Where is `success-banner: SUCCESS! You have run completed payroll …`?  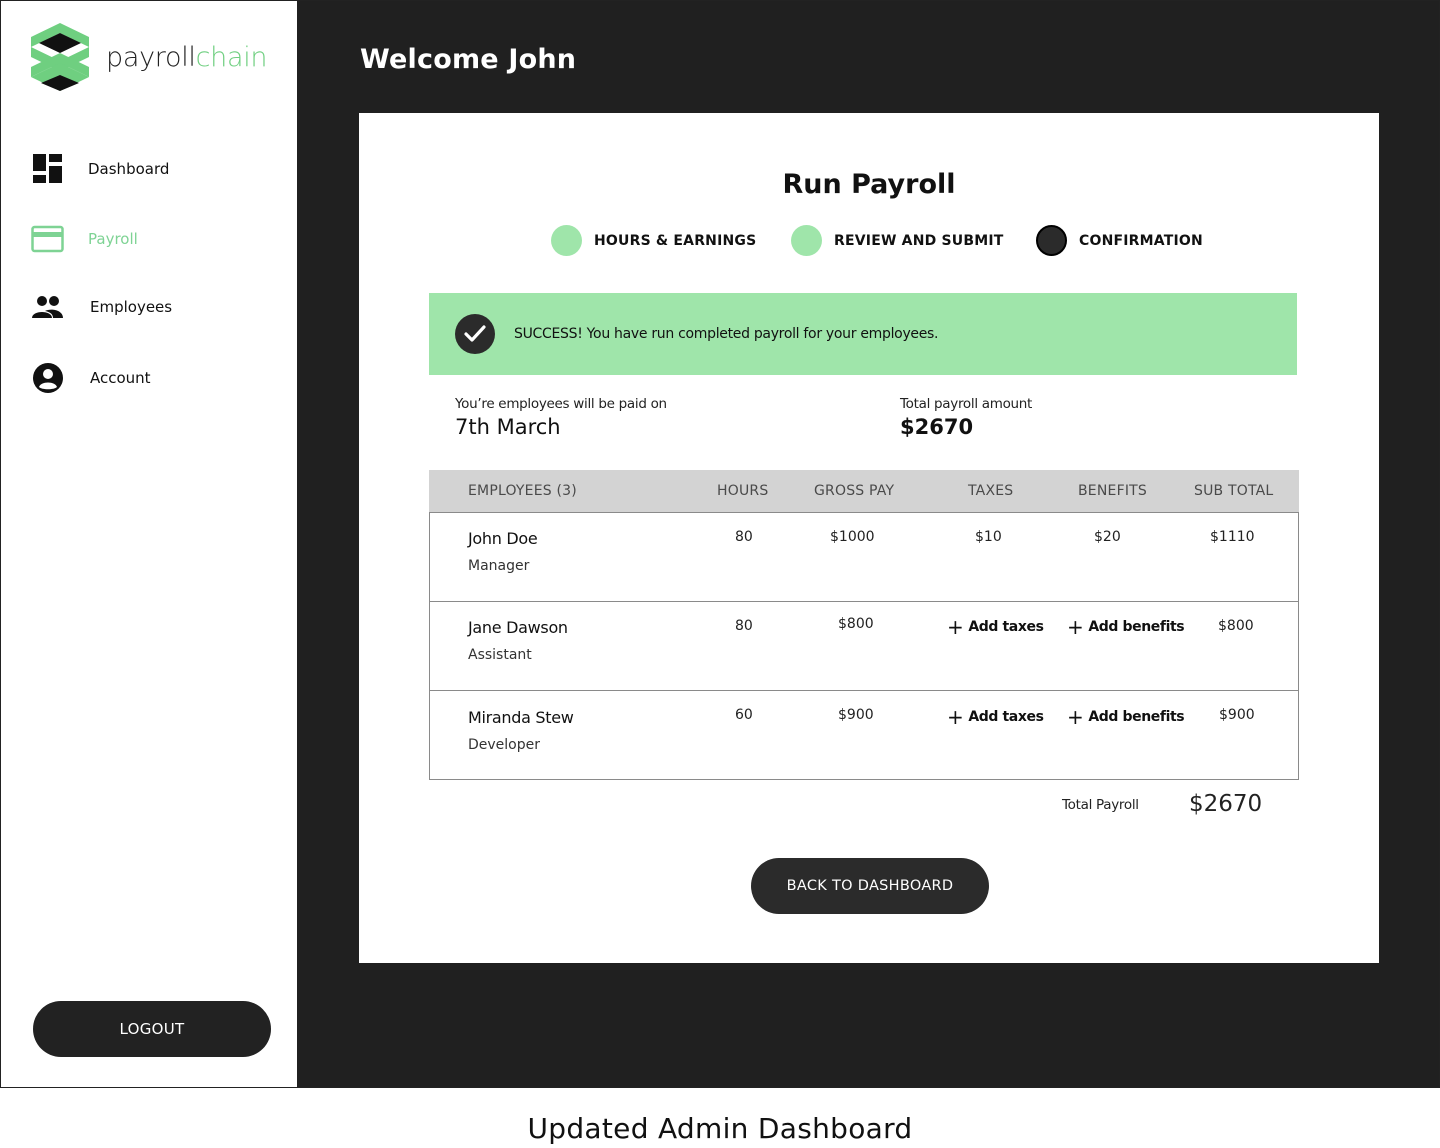
success-banner: SUCCESS! You have run completed payroll … is located at coordinates (863, 334).